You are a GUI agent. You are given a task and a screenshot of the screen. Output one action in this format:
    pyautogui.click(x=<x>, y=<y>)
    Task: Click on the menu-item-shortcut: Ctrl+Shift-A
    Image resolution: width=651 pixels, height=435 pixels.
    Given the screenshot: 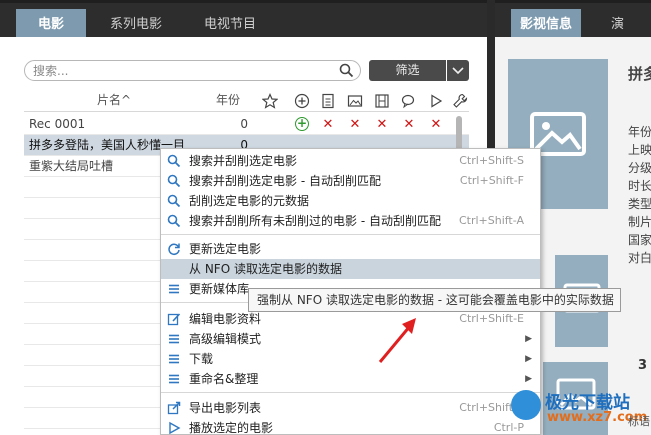 What is the action you would take?
    pyautogui.click(x=491, y=220)
    